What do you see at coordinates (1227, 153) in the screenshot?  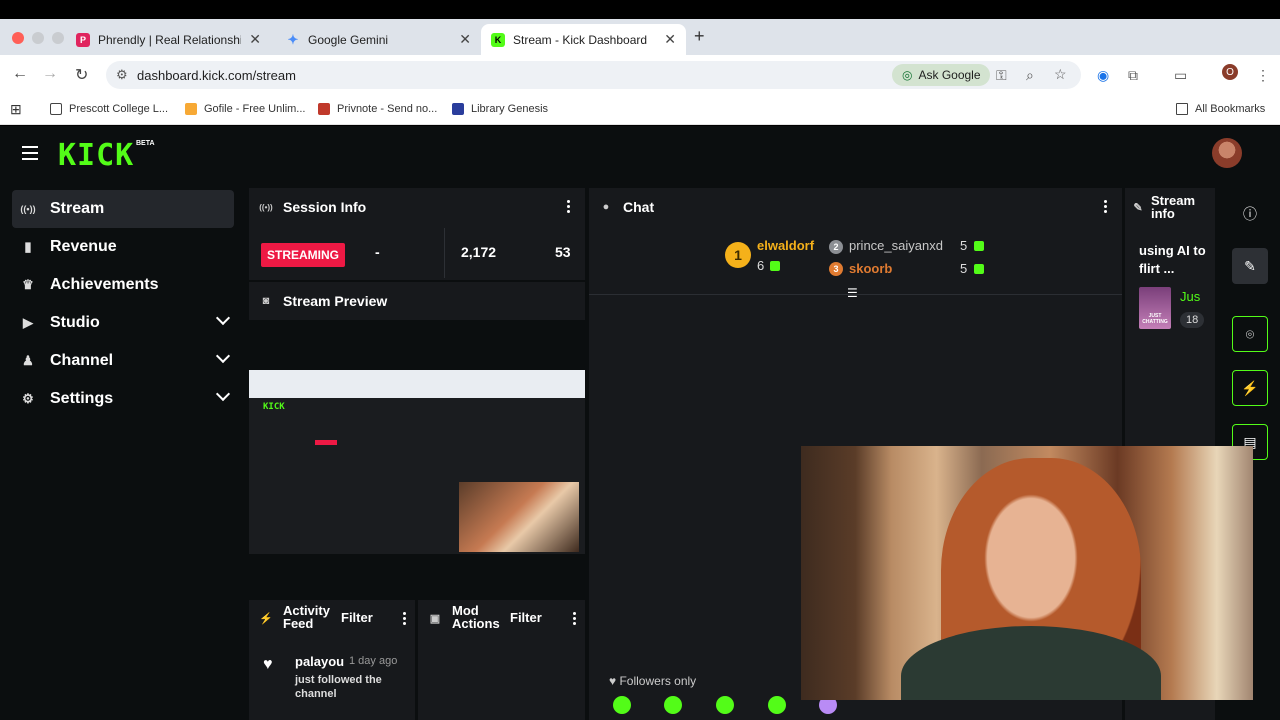 I see `user-avatar` at bounding box center [1227, 153].